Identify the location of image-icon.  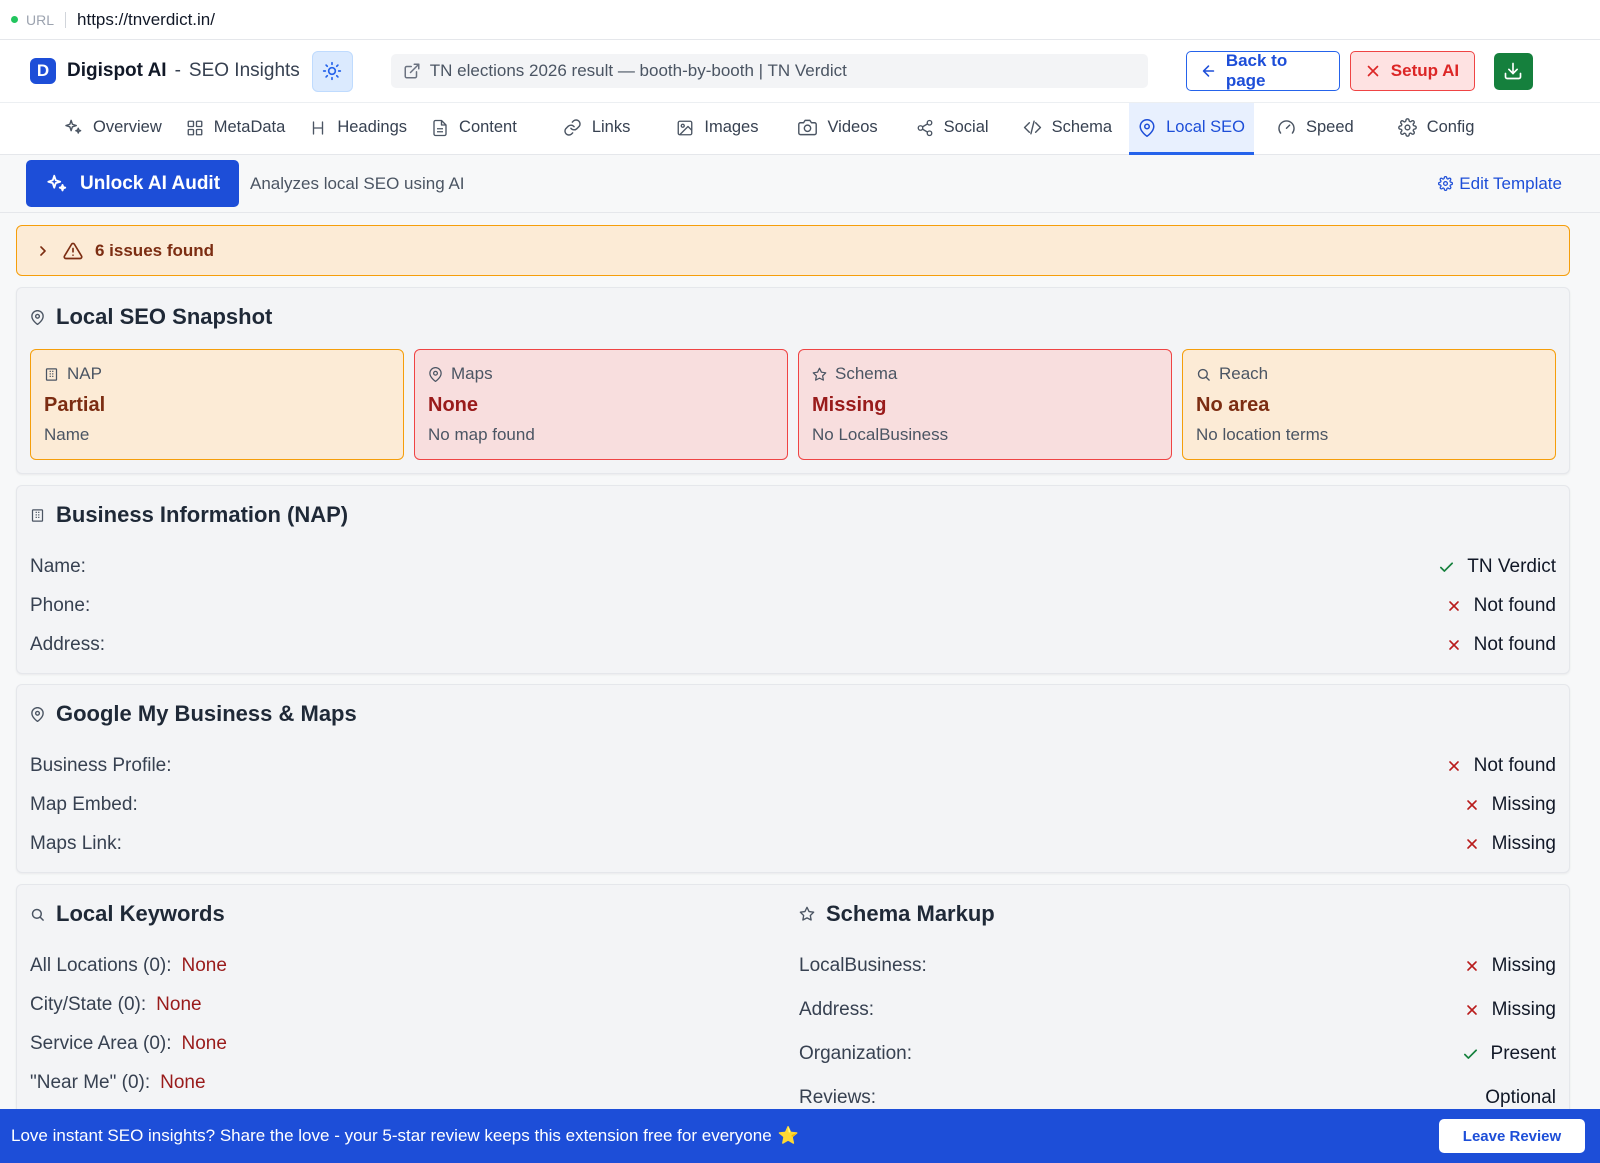
(685, 127).